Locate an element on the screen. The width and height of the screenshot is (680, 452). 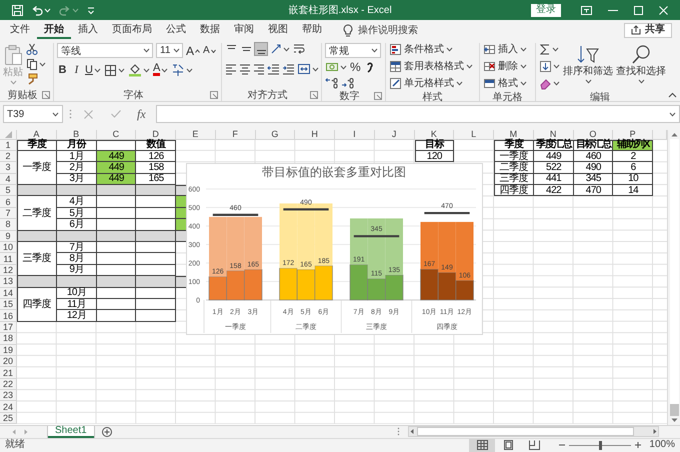
column-header: K is located at coordinates (434, 135).